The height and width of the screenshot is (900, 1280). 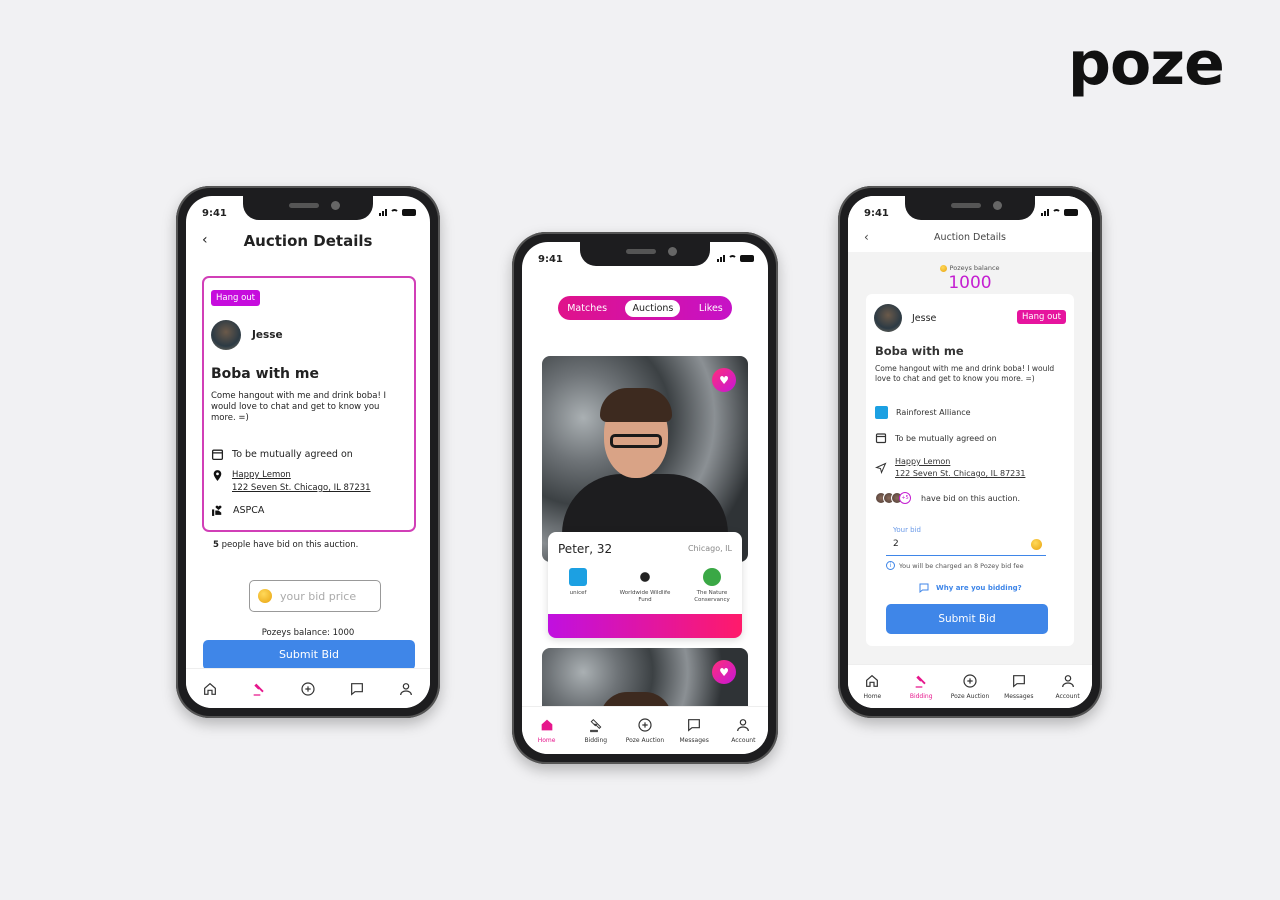 What do you see at coordinates (217, 510) in the screenshot?
I see `charity-hand-heart-icon` at bounding box center [217, 510].